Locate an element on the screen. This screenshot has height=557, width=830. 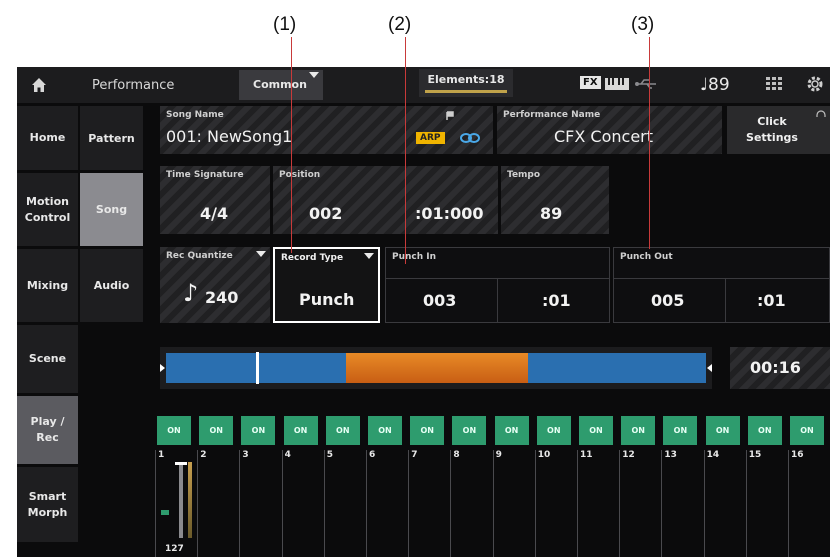
fx-badge: FX is located at coordinates (590, 82).